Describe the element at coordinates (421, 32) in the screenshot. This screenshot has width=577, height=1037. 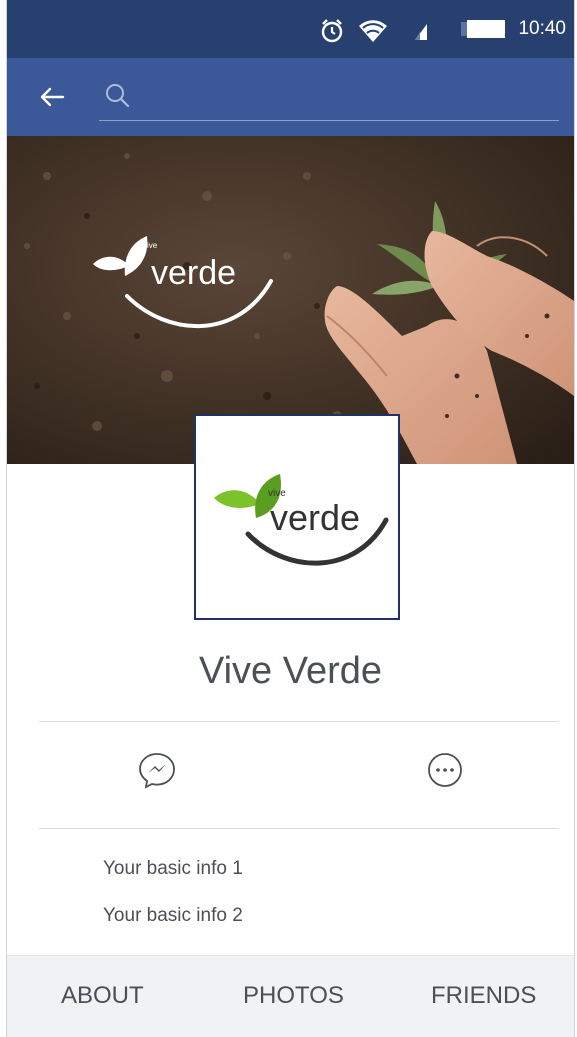
I see `signal-icon` at that location.